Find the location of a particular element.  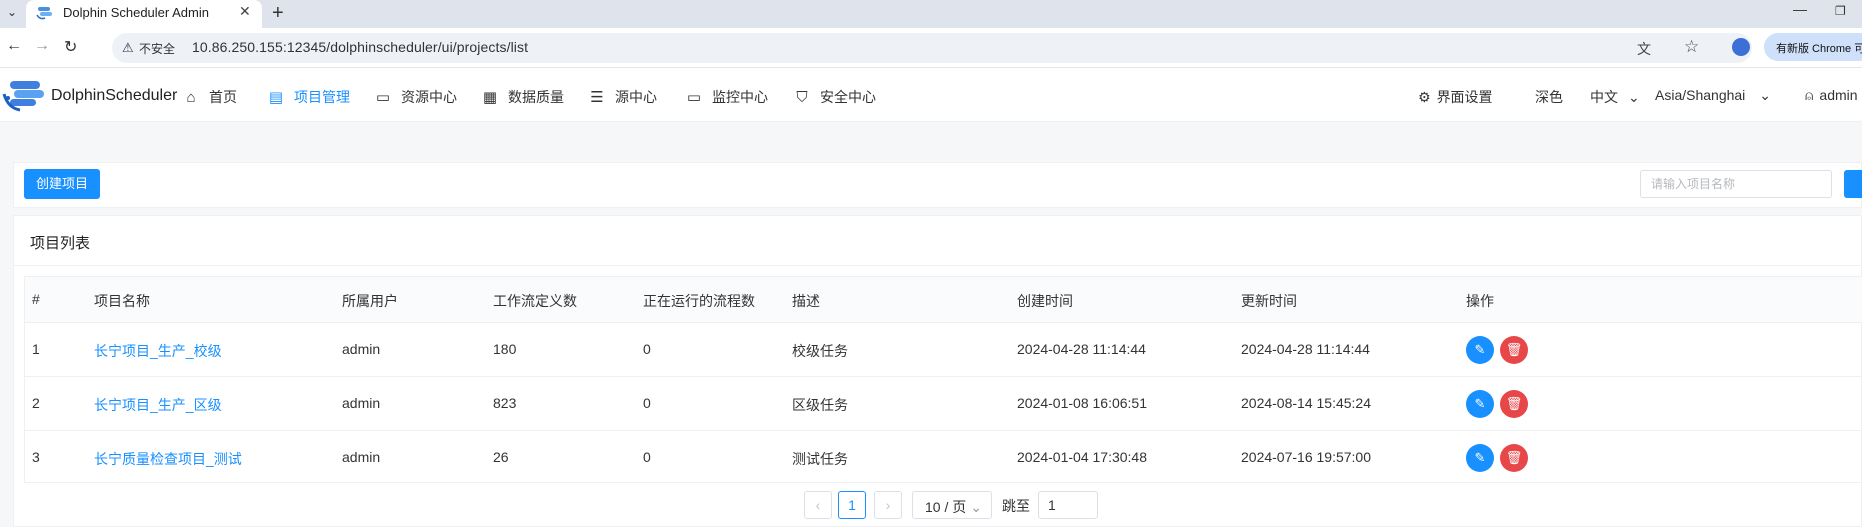

row-created-time: 2024-04-28 11:14:44 is located at coordinates (1081, 349).